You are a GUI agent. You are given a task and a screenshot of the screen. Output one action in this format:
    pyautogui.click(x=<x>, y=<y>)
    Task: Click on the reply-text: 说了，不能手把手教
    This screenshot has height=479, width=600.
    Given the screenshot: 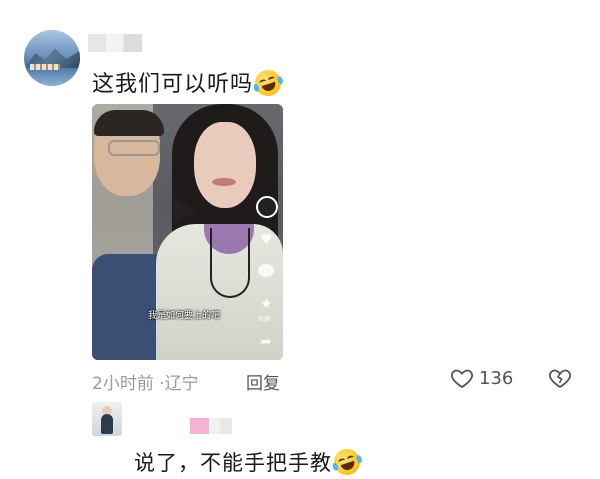 What is the action you would take?
    pyautogui.click(x=249, y=462)
    